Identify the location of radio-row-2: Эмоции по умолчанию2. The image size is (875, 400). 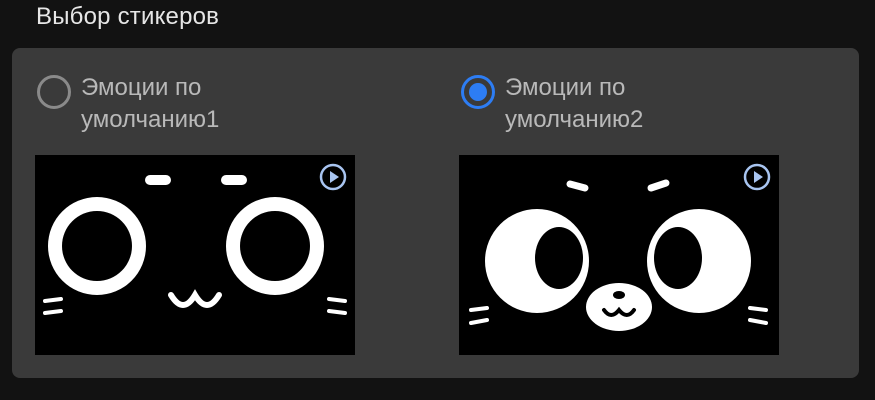
(629, 107).